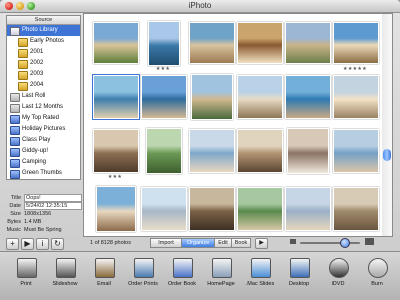 The height and width of the screenshot is (300, 400). Describe the element at coordinates (33, 222) in the screenshot. I see `info-bytes-value: 1.4 MB` at that location.